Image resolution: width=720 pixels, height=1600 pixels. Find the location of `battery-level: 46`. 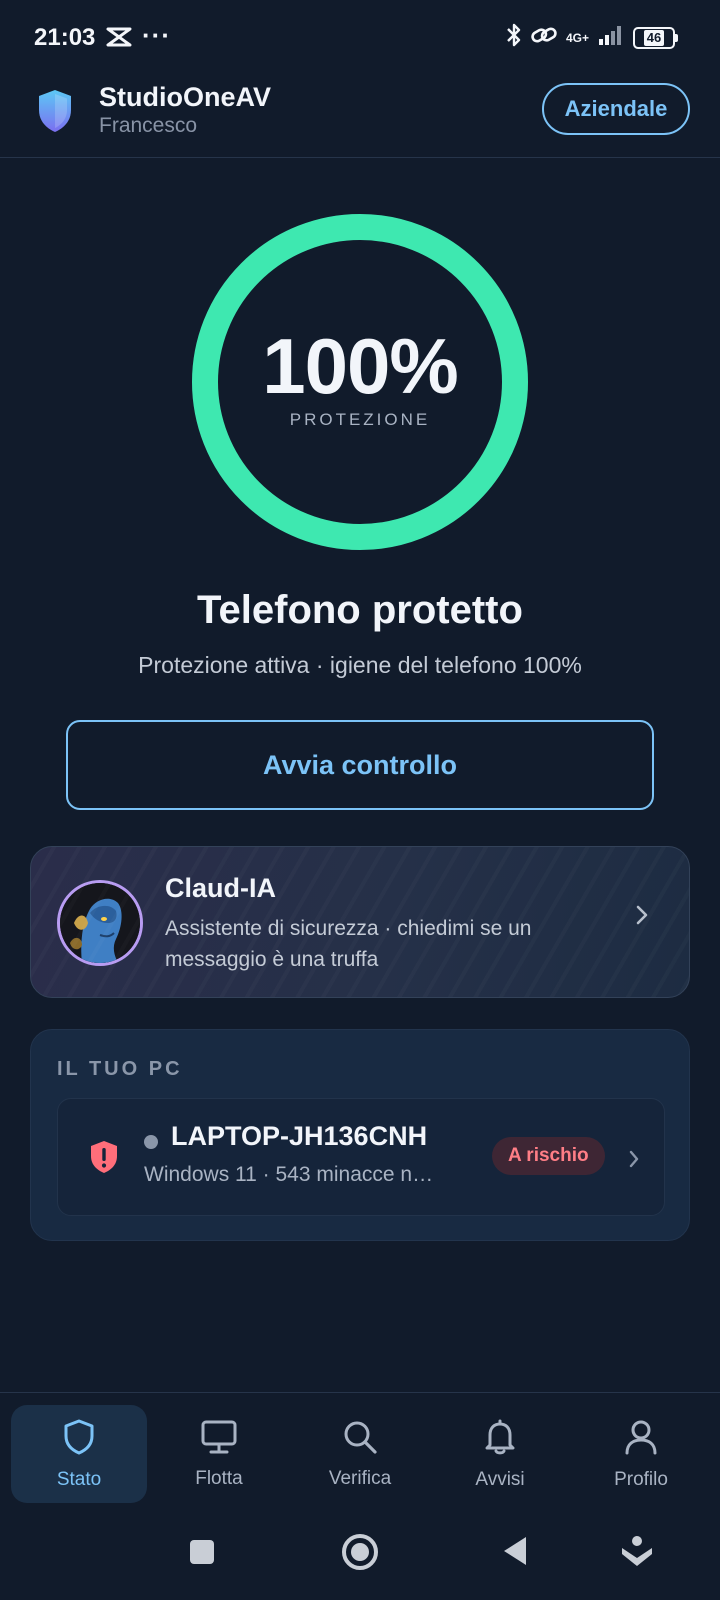

battery-level: 46 is located at coordinates (654, 37).